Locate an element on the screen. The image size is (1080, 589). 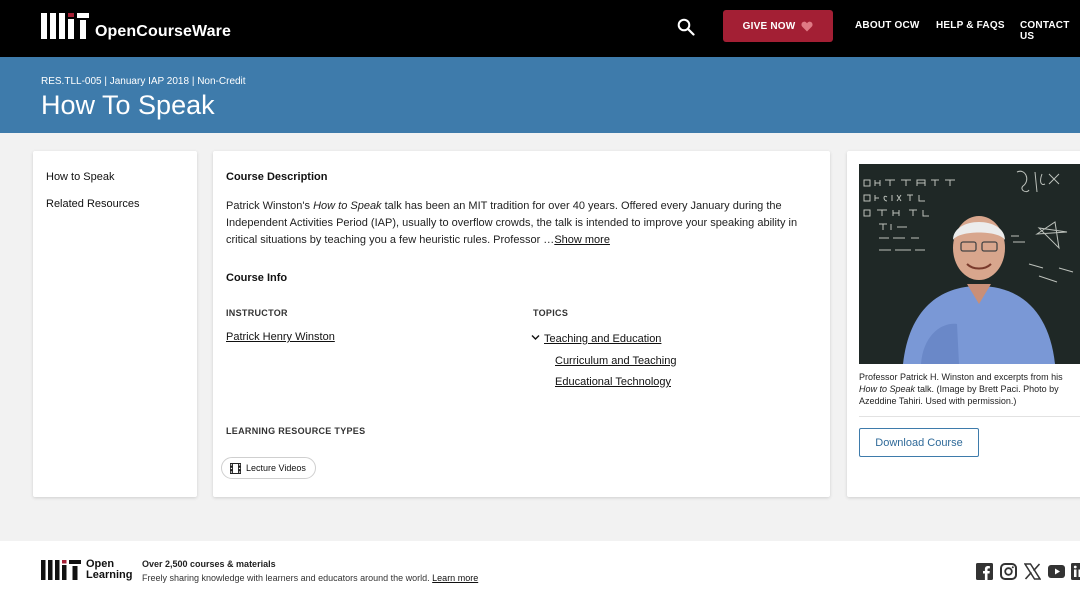
show-more-link: Show more is located at coordinates (582, 240).